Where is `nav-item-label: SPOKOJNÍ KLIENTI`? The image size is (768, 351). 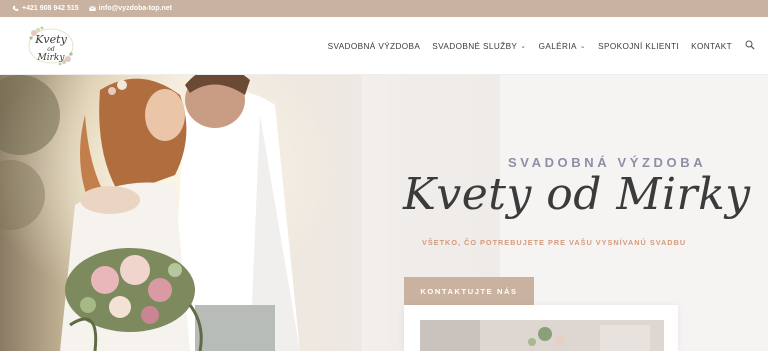 nav-item-label: SPOKOJNÍ KLIENTI is located at coordinates (639, 46).